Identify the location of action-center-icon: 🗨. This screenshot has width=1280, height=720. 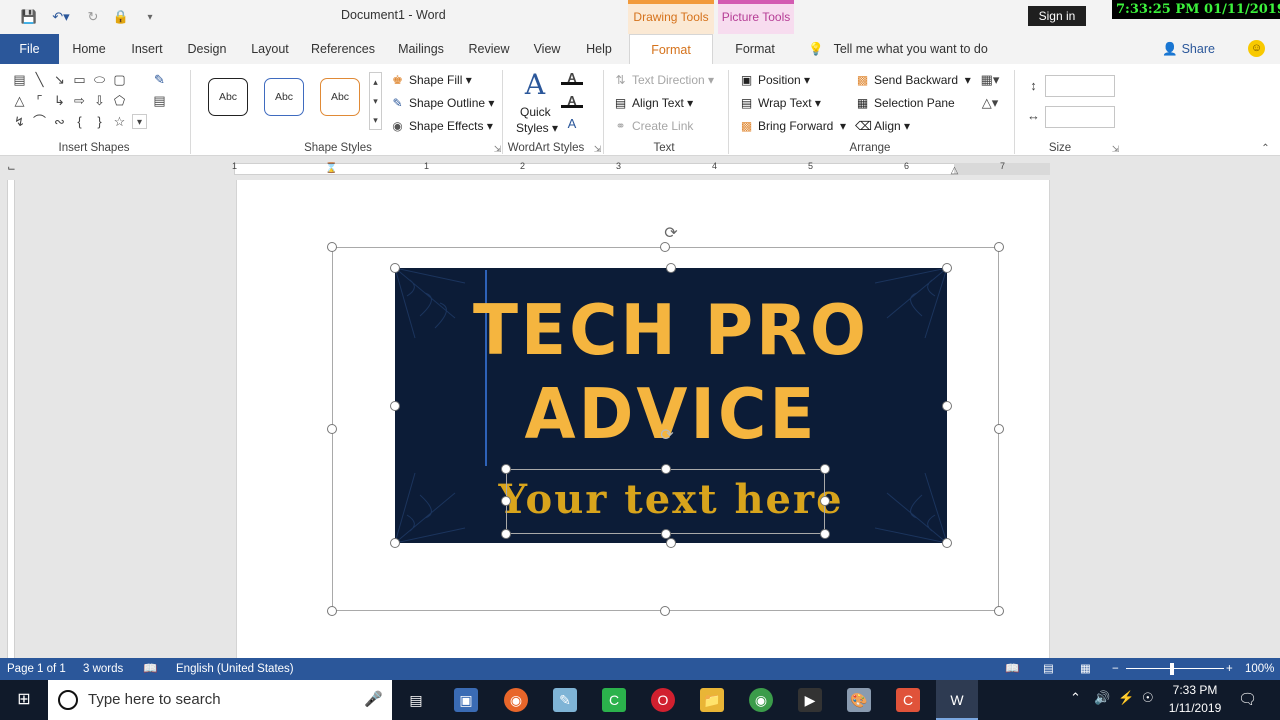
(1247, 699).